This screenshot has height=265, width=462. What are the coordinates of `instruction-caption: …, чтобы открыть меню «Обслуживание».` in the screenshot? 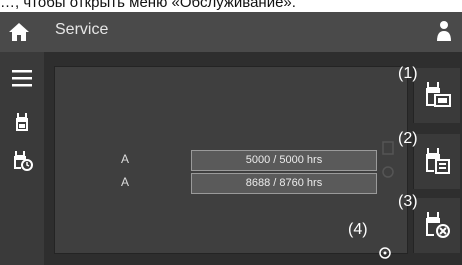 It's located at (148, 5).